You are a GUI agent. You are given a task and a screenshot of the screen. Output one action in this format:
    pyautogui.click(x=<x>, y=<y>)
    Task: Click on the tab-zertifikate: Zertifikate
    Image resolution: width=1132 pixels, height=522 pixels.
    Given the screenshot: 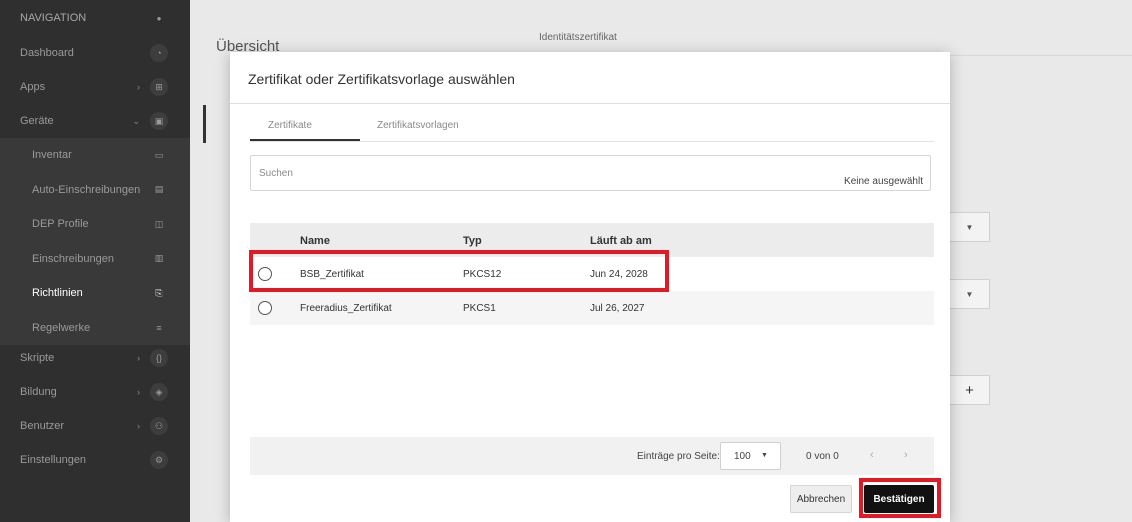 What is the action you would take?
    pyautogui.click(x=290, y=125)
    